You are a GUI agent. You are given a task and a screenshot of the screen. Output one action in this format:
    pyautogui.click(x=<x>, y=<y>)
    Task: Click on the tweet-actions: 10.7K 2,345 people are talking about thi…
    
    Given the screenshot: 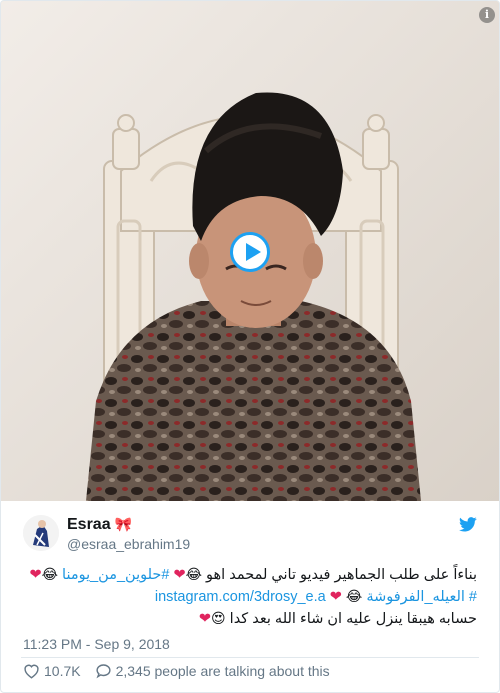 What is the action you would take?
    pyautogui.click(x=176, y=671)
    